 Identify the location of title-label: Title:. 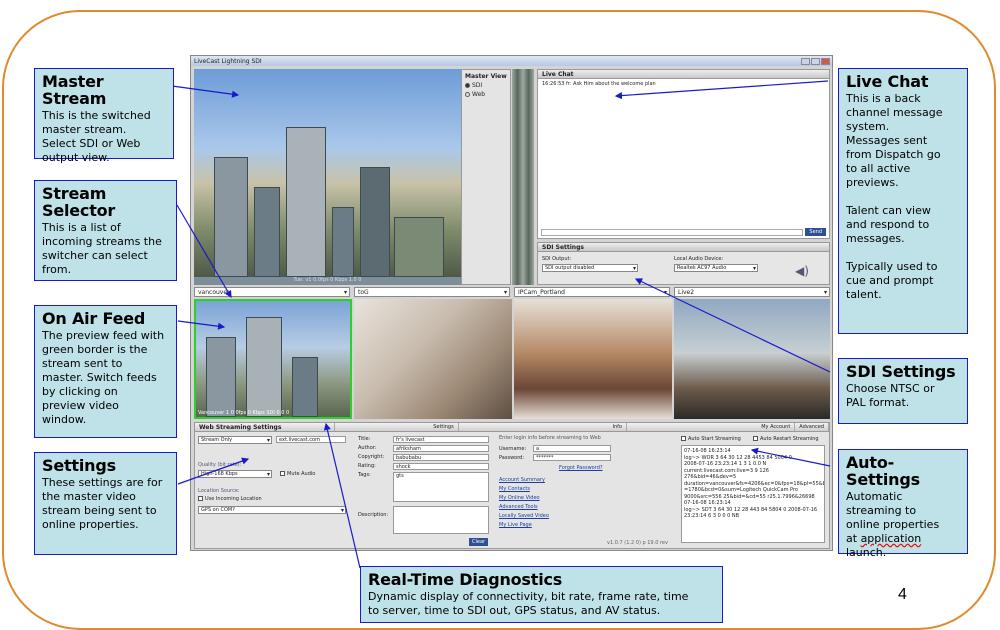
(364, 439).